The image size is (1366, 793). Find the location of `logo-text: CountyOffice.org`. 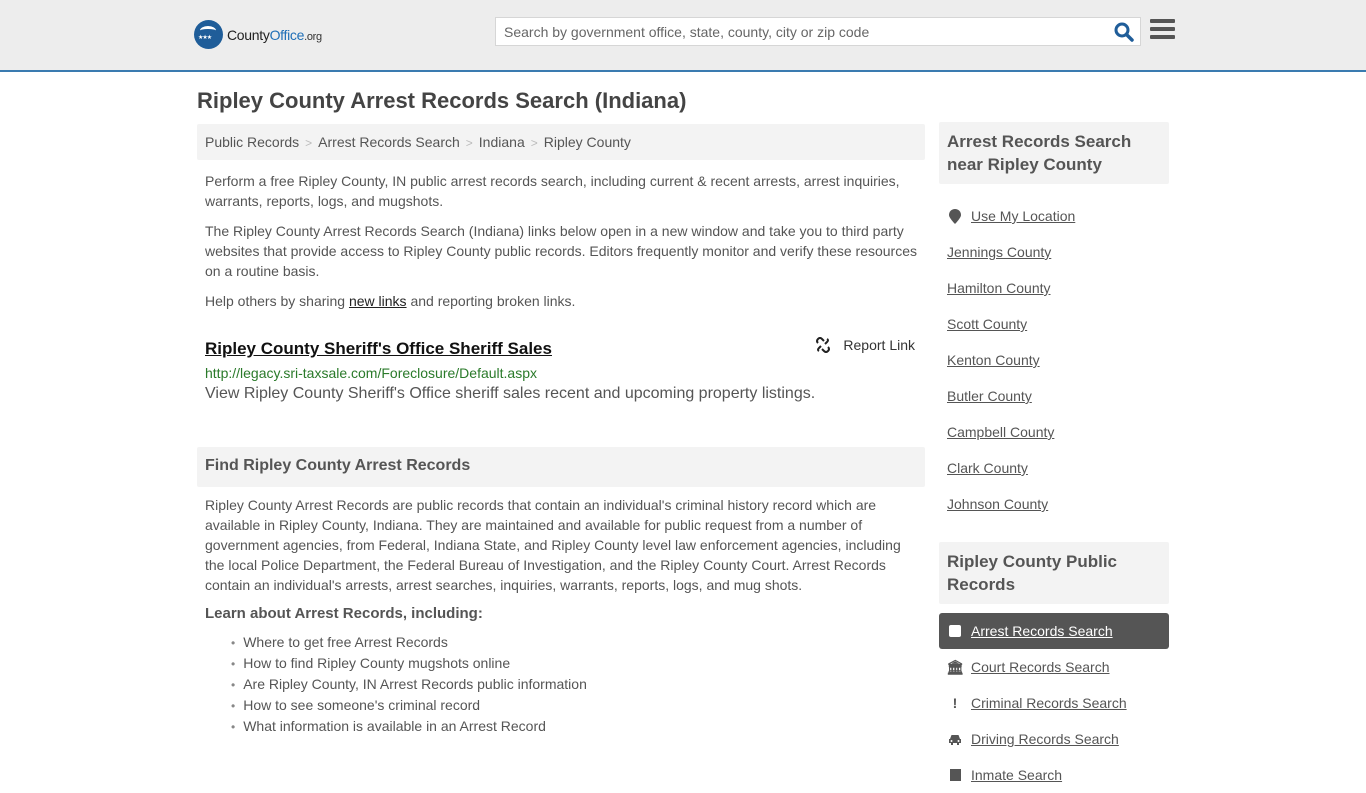

logo-text: CountyOffice.org is located at coordinates (274, 34).